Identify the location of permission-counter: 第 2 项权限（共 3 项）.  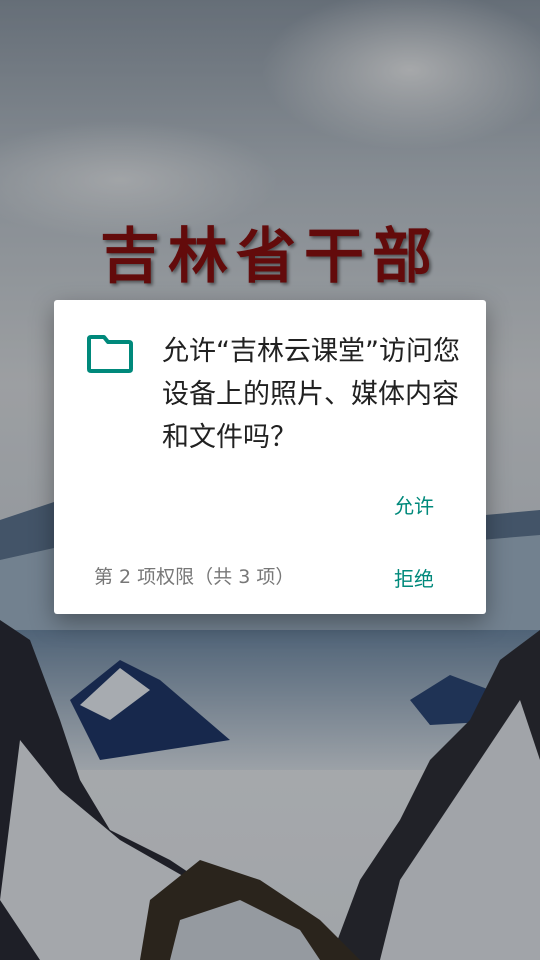
(194, 577).